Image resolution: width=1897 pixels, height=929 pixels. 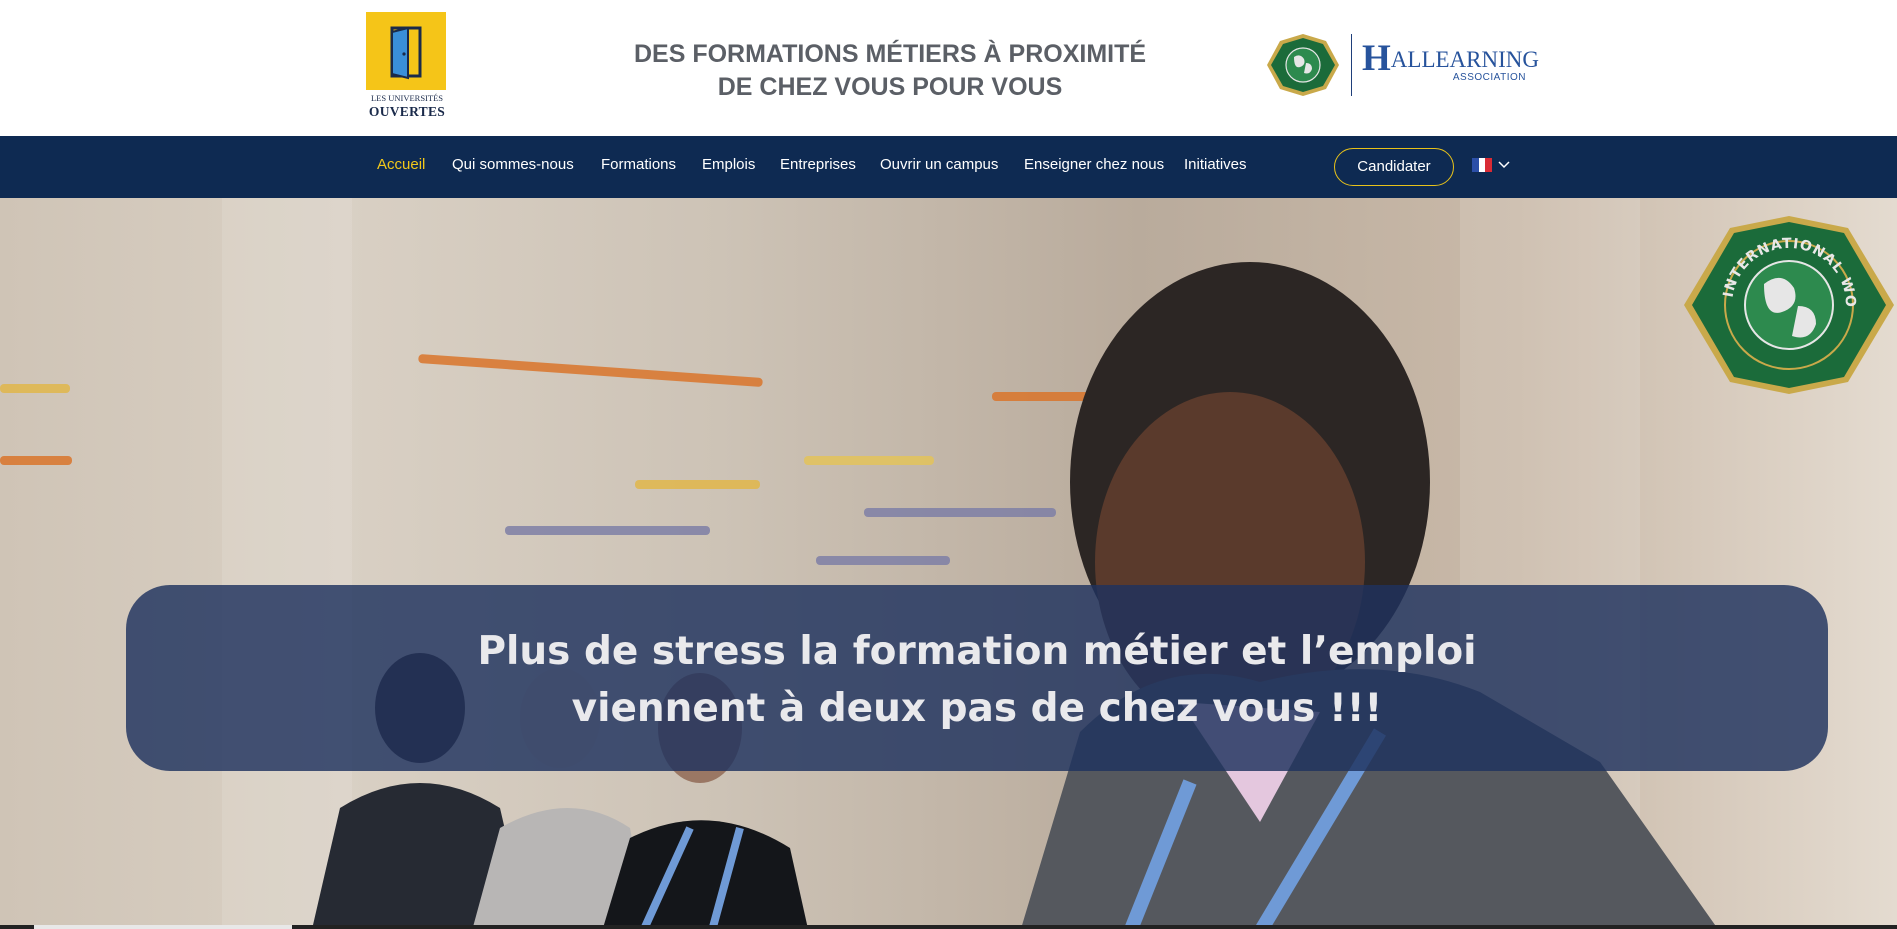 I want to click on association-label: ASSOCIATION, so click(x=1489, y=77).